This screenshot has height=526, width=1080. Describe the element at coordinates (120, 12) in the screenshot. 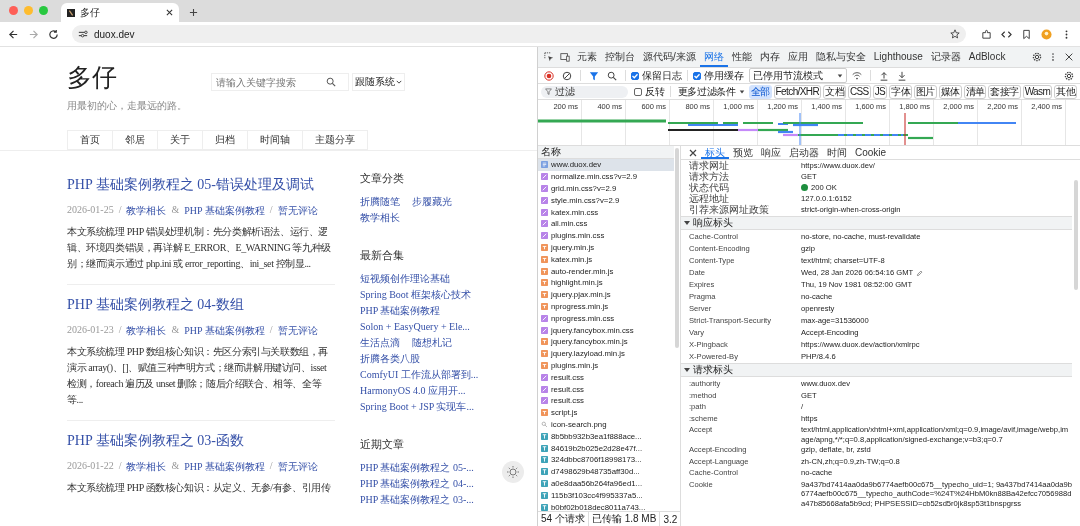

I see `browser-tab: 多仔` at that location.